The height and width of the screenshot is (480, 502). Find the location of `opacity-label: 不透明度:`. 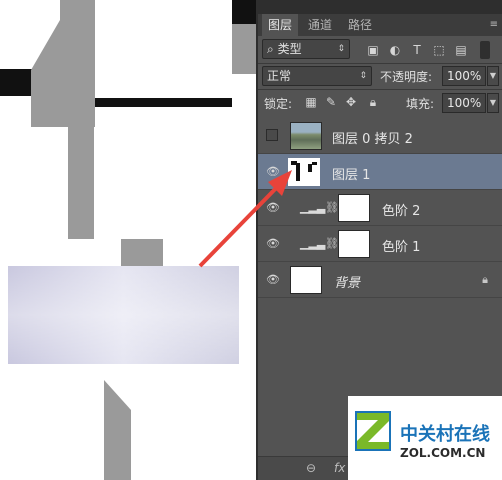

opacity-label: 不透明度: is located at coordinates (406, 77).